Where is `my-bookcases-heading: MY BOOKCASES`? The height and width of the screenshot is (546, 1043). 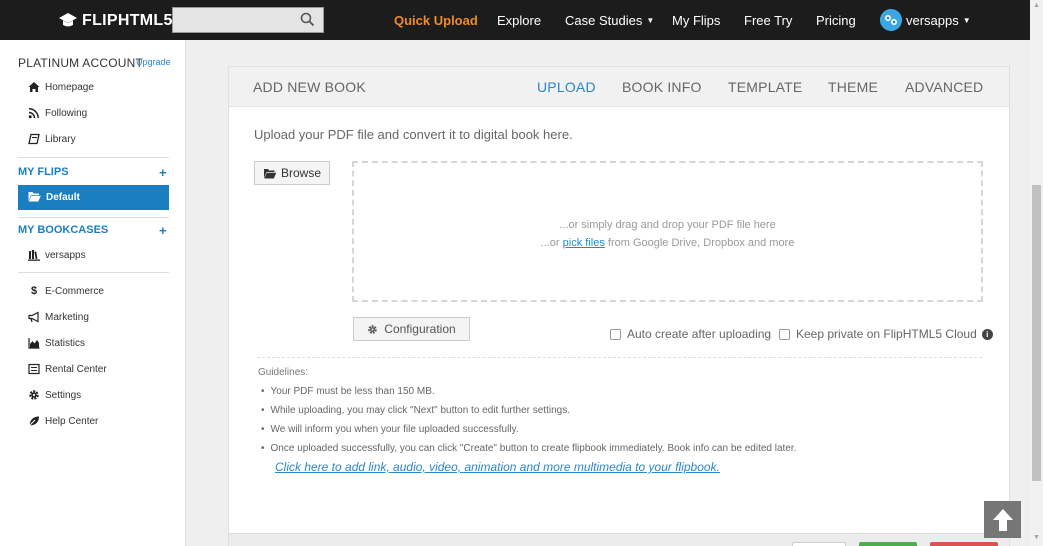
my-bookcases-heading: MY BOOKCASES is located at coordinates (63, 230).